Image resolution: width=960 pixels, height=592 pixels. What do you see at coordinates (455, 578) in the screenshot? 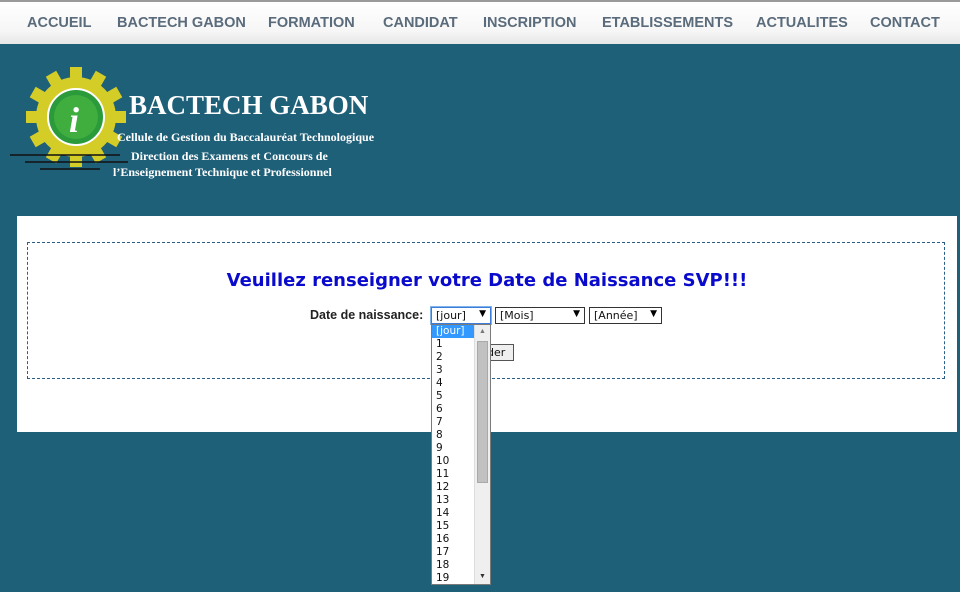
I see `day-option: 19` at bounding box center [455, 578].